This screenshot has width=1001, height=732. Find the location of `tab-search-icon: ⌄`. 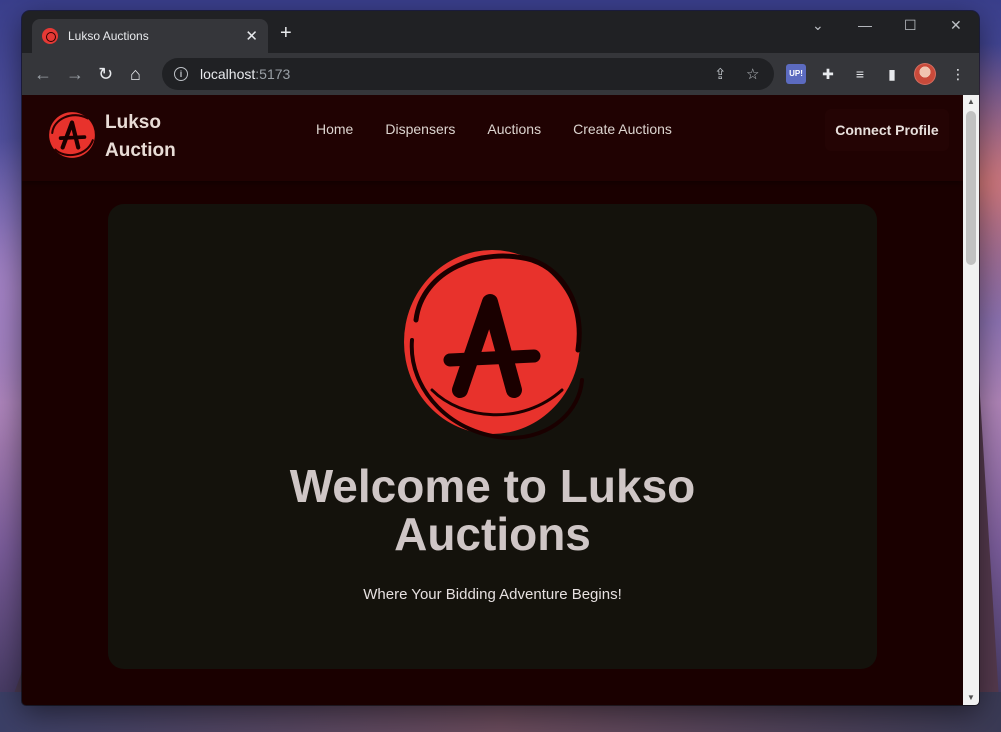

tab-search-icon: ⌄ is located at coordinates (818, 25).